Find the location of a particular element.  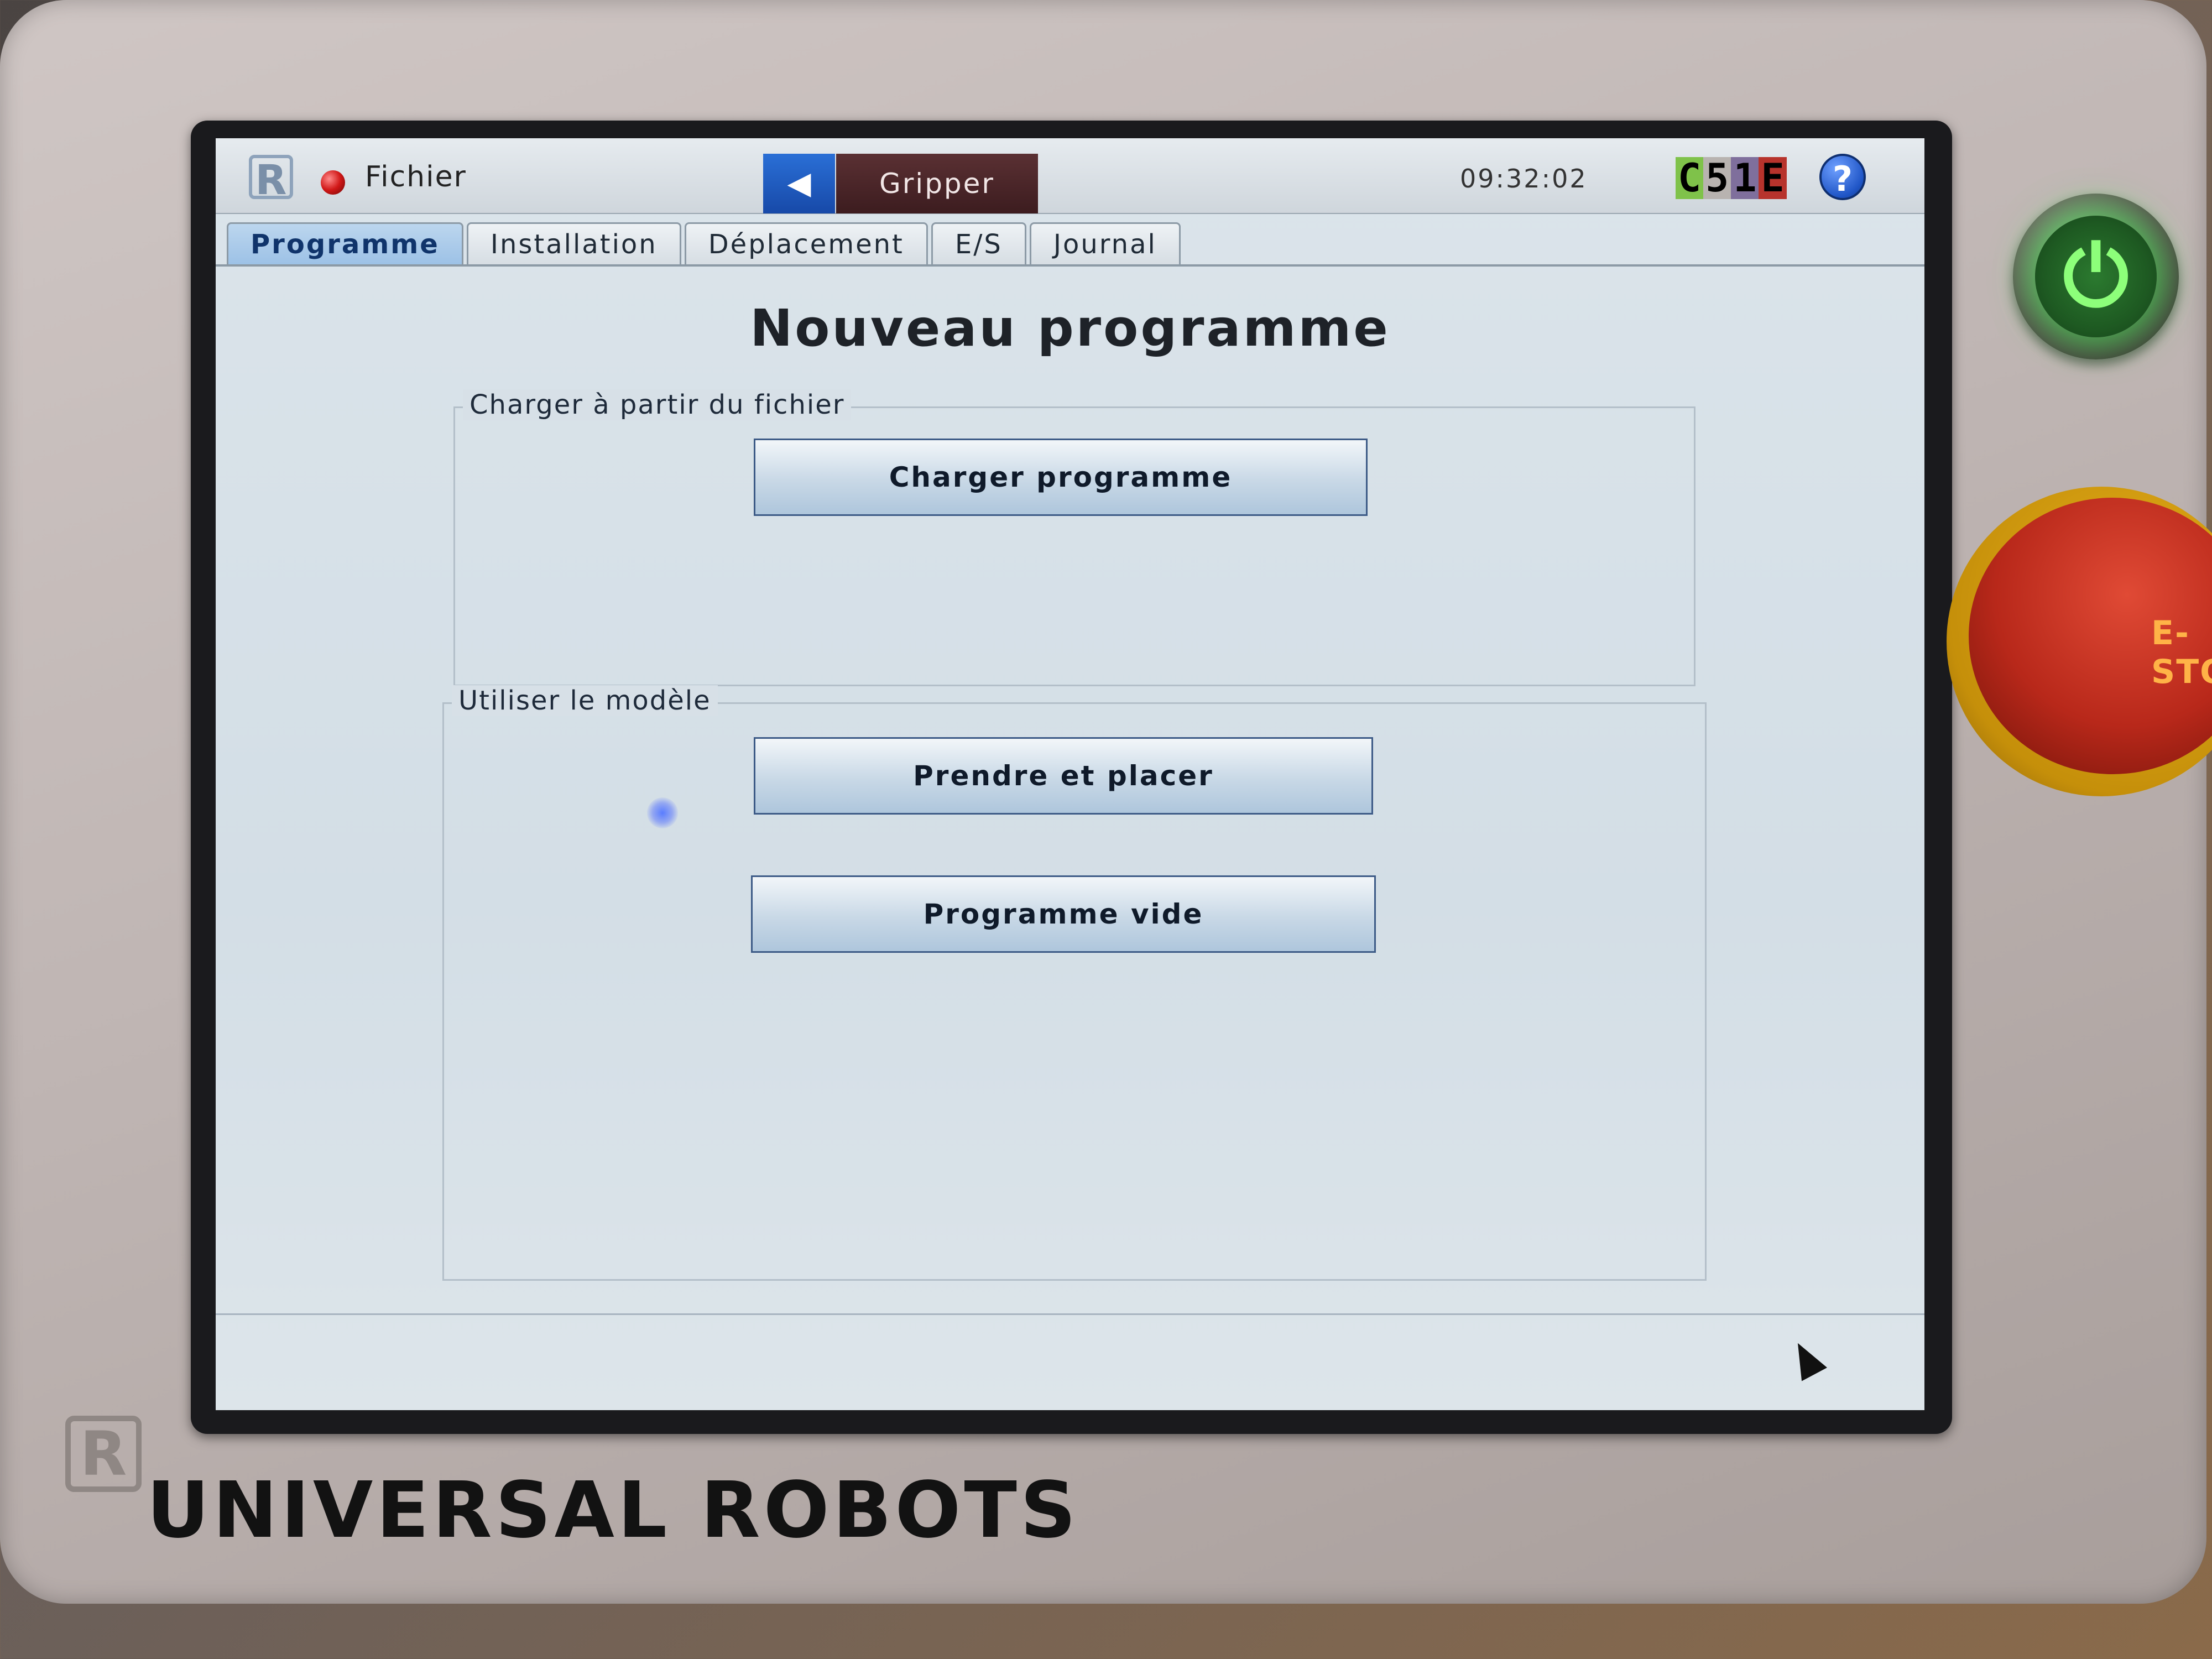

program-name-tab: Gripper is located at coordinates (937, 184).